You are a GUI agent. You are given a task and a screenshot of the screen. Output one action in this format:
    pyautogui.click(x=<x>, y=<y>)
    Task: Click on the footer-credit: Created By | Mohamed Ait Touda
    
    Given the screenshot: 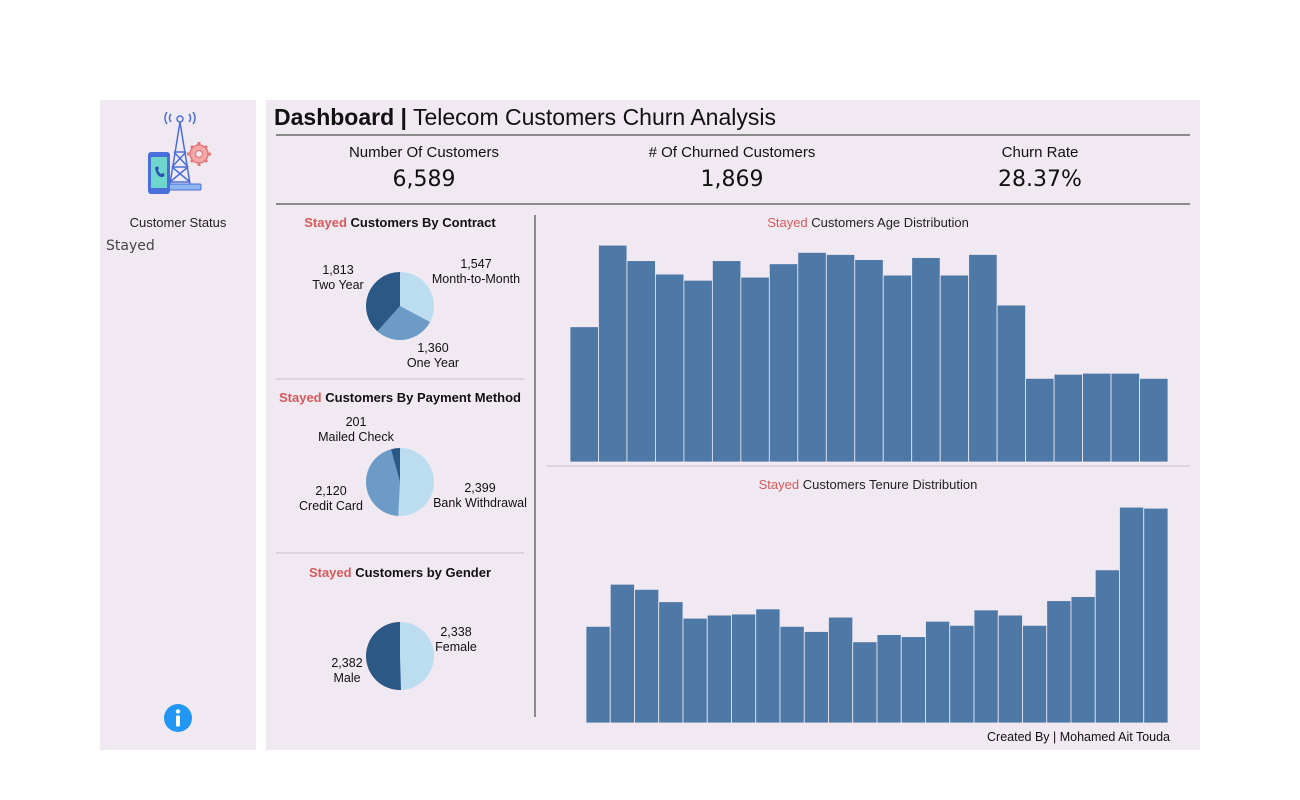 What is the action you would take?
    pyautogui.click(x=1078, y=737)
    